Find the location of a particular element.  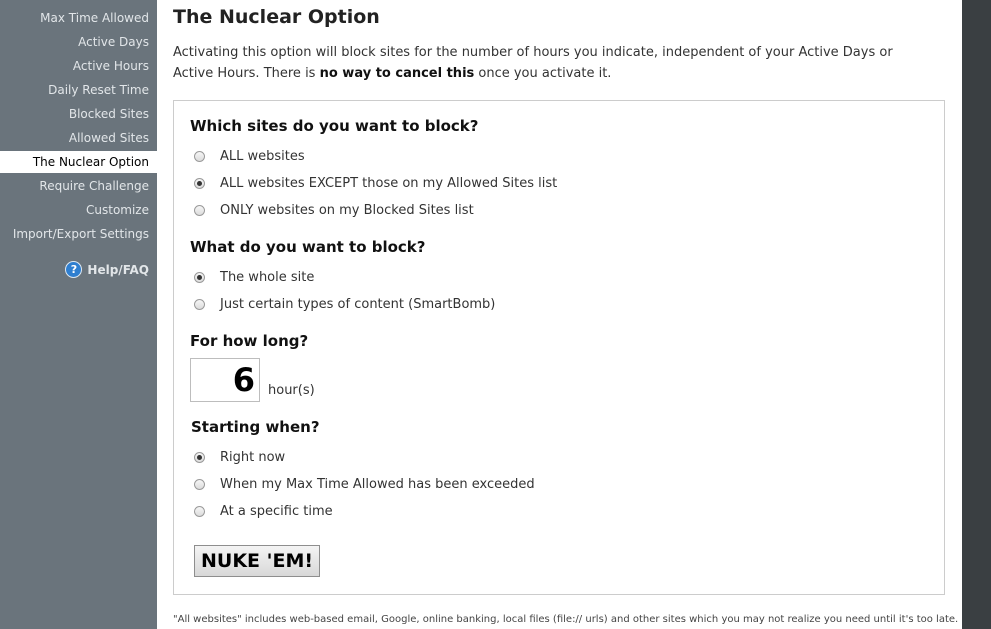

sidebar-item-blocked-sites: Blocked Sites is located at coordinates (109, 114).